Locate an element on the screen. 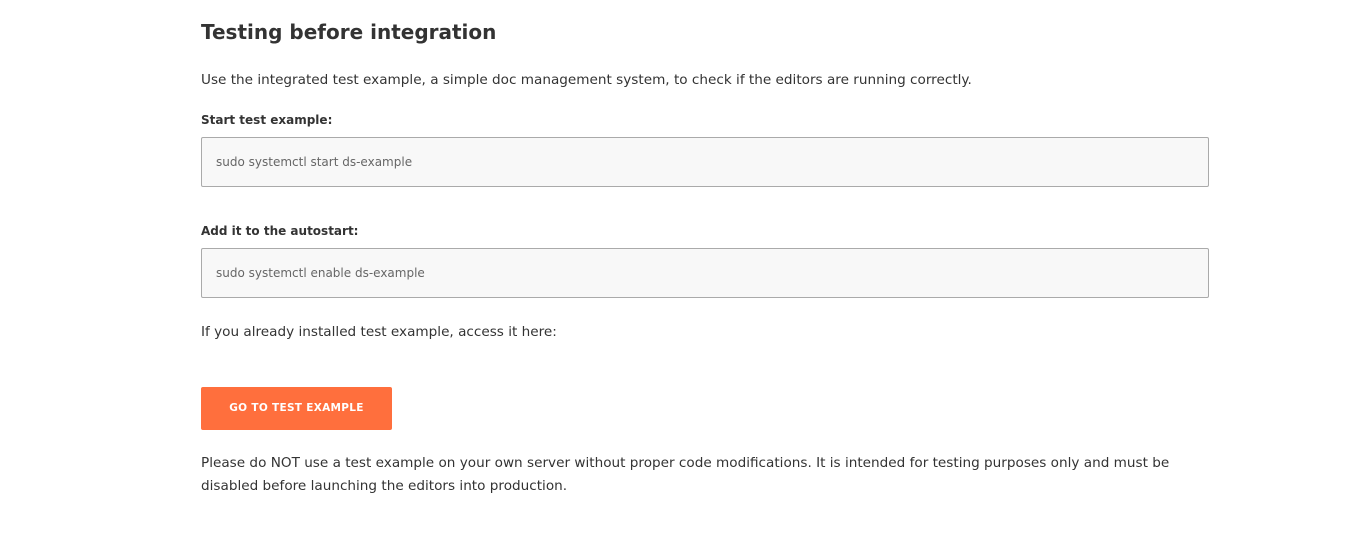 This screenshot has width=1359, height=545. start-test-label: Start test example: is located at coordinates (267, 120).